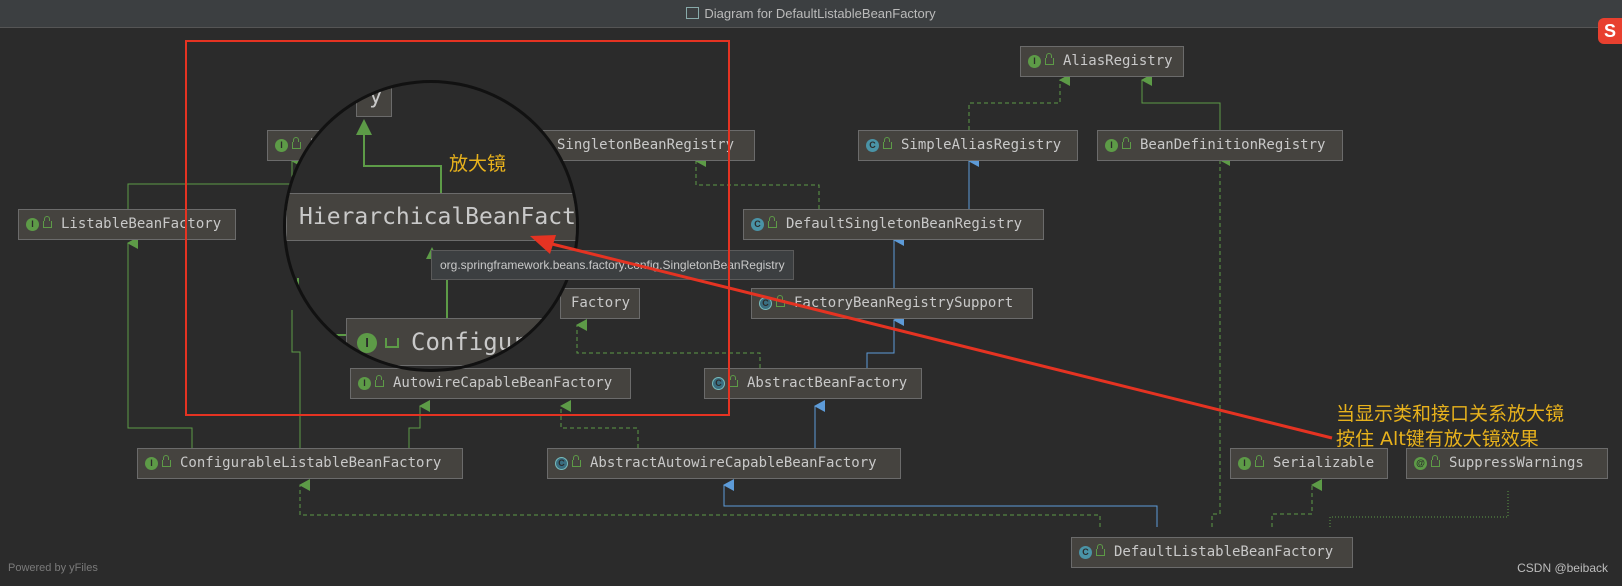  What do you see at coordinates (1562, 568) in the screenshot?
I see `csdn-watermark: CSDN @beiback` at bounding box center [1562, 568].